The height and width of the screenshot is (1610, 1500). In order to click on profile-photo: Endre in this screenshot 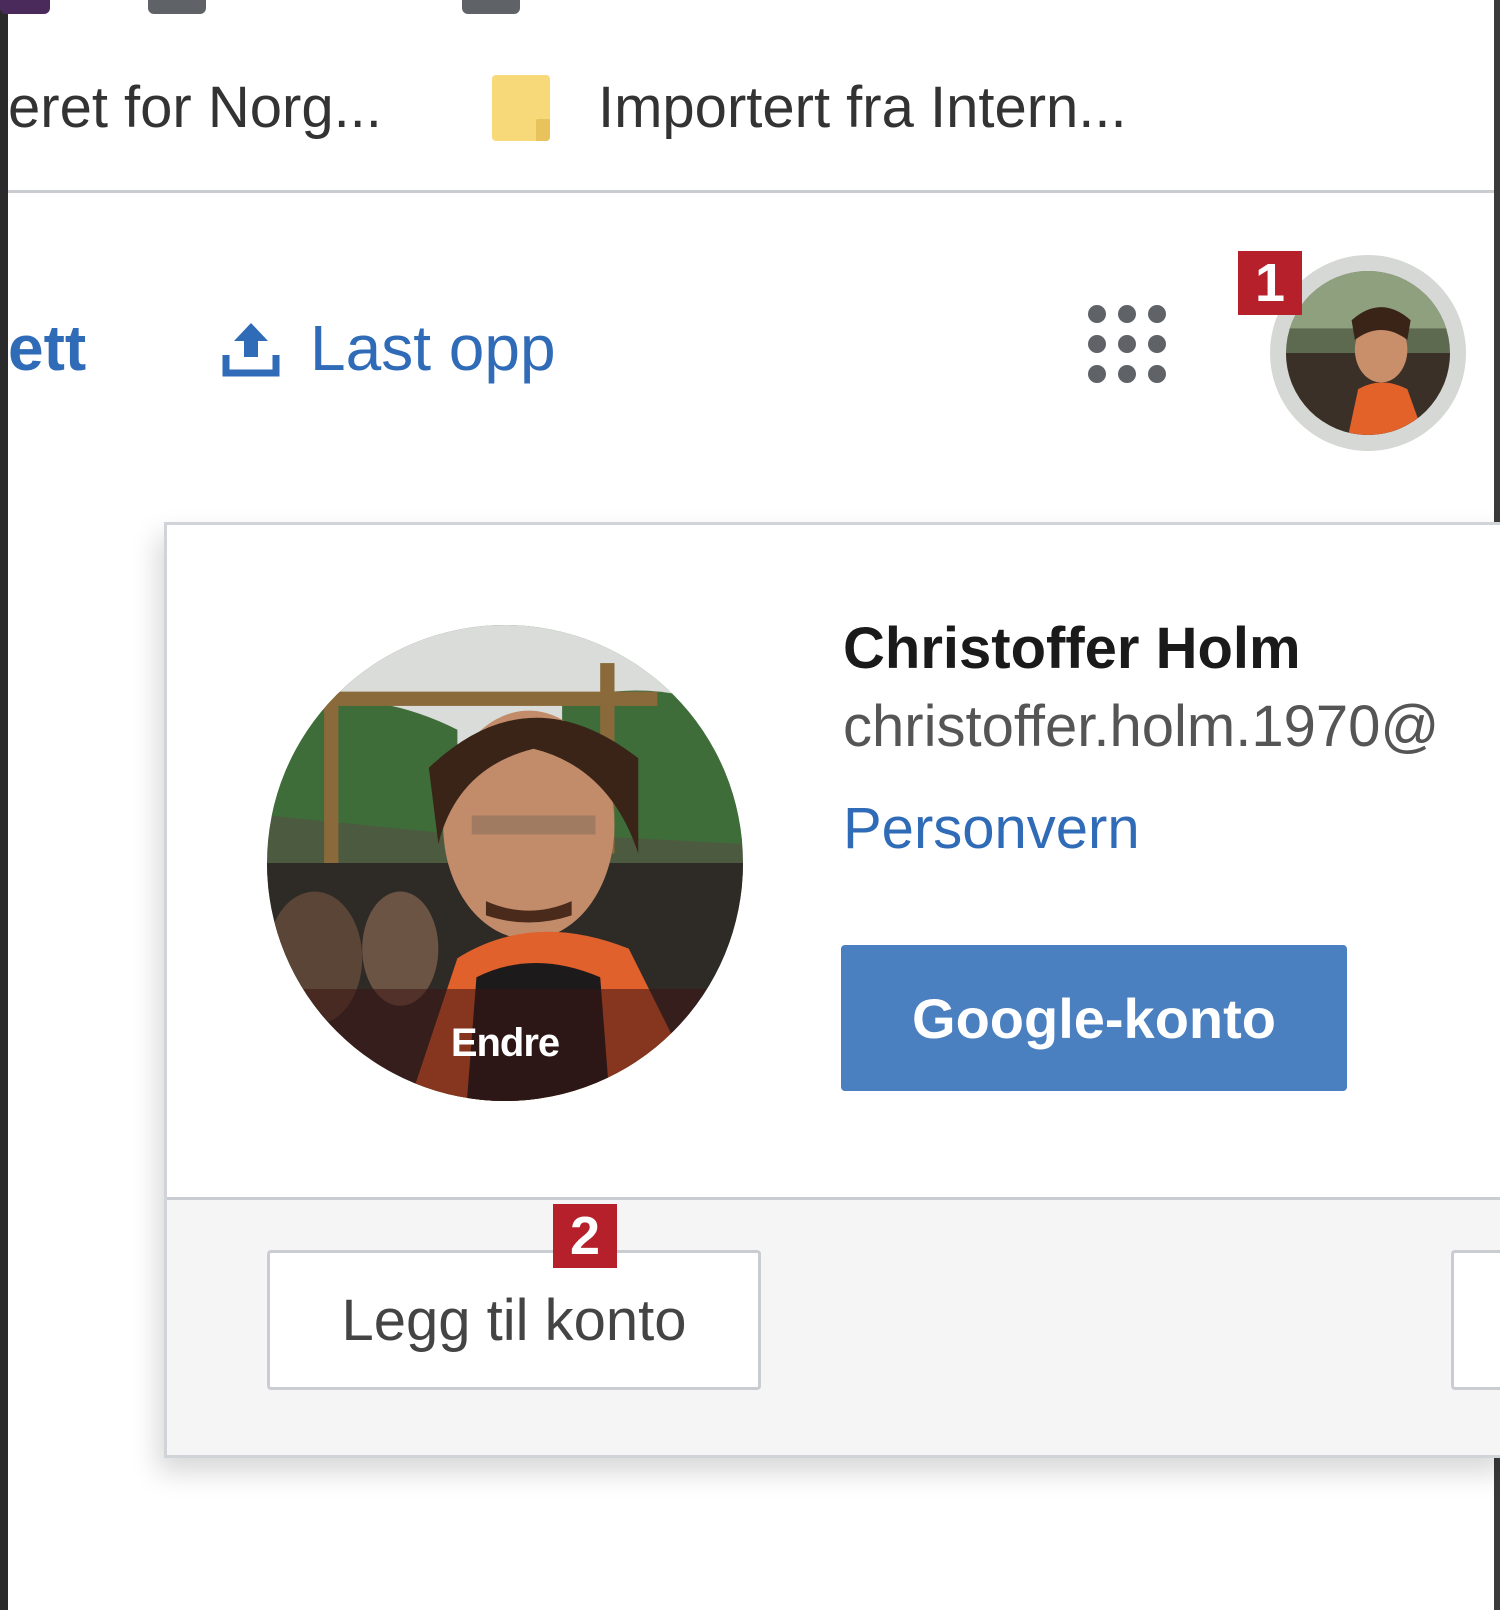, I will do `click(505, 863)`.